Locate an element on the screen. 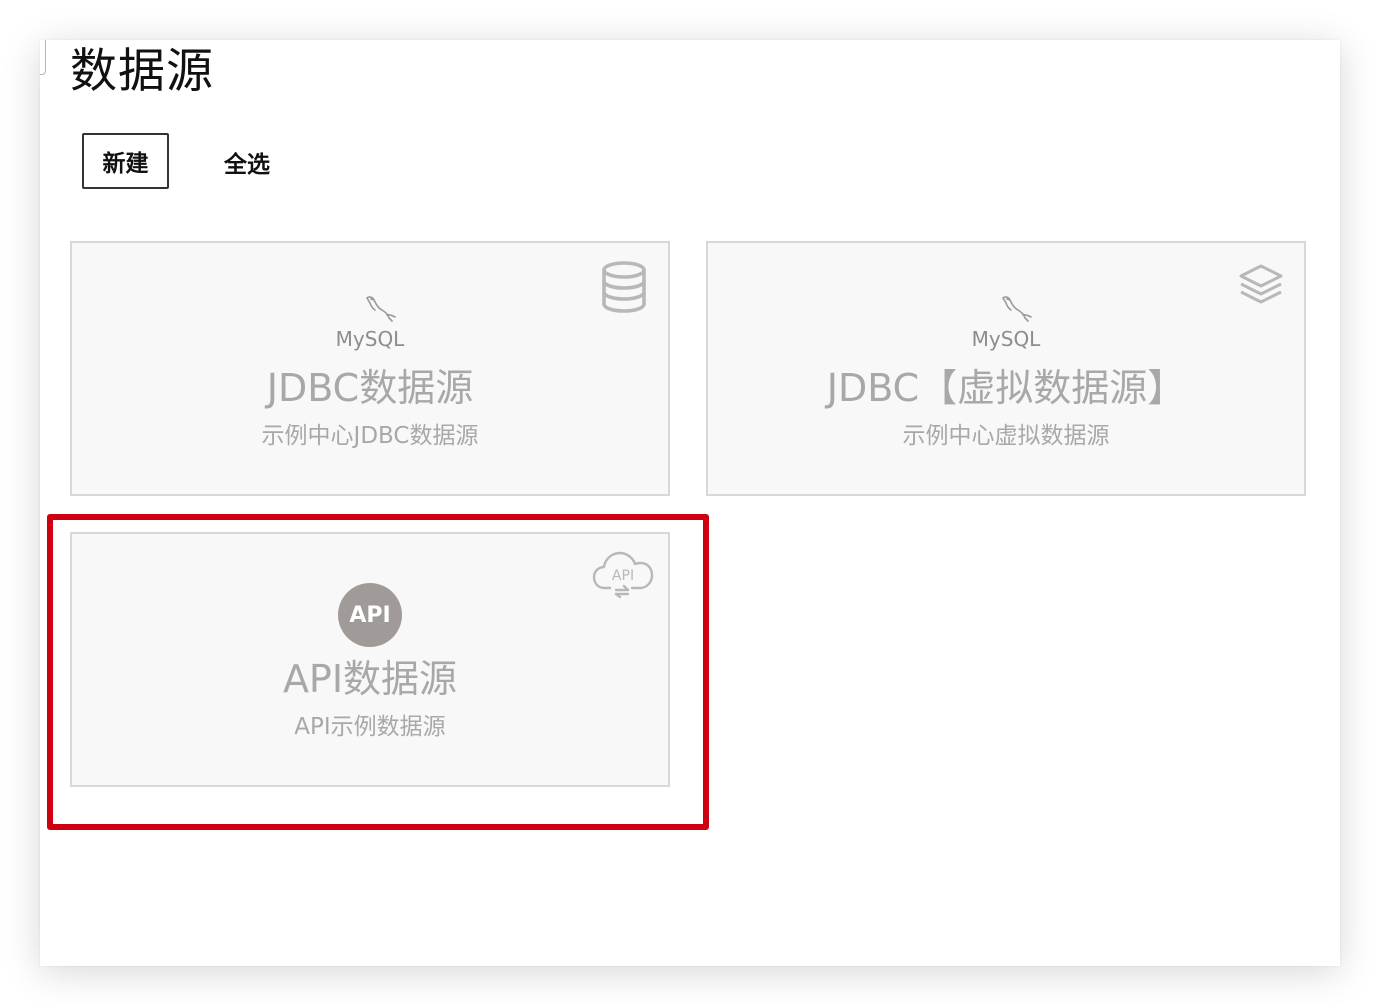 This screenshot has height=1006, width=1380. page-title: 数据源 is located at coordinates (142, 71).